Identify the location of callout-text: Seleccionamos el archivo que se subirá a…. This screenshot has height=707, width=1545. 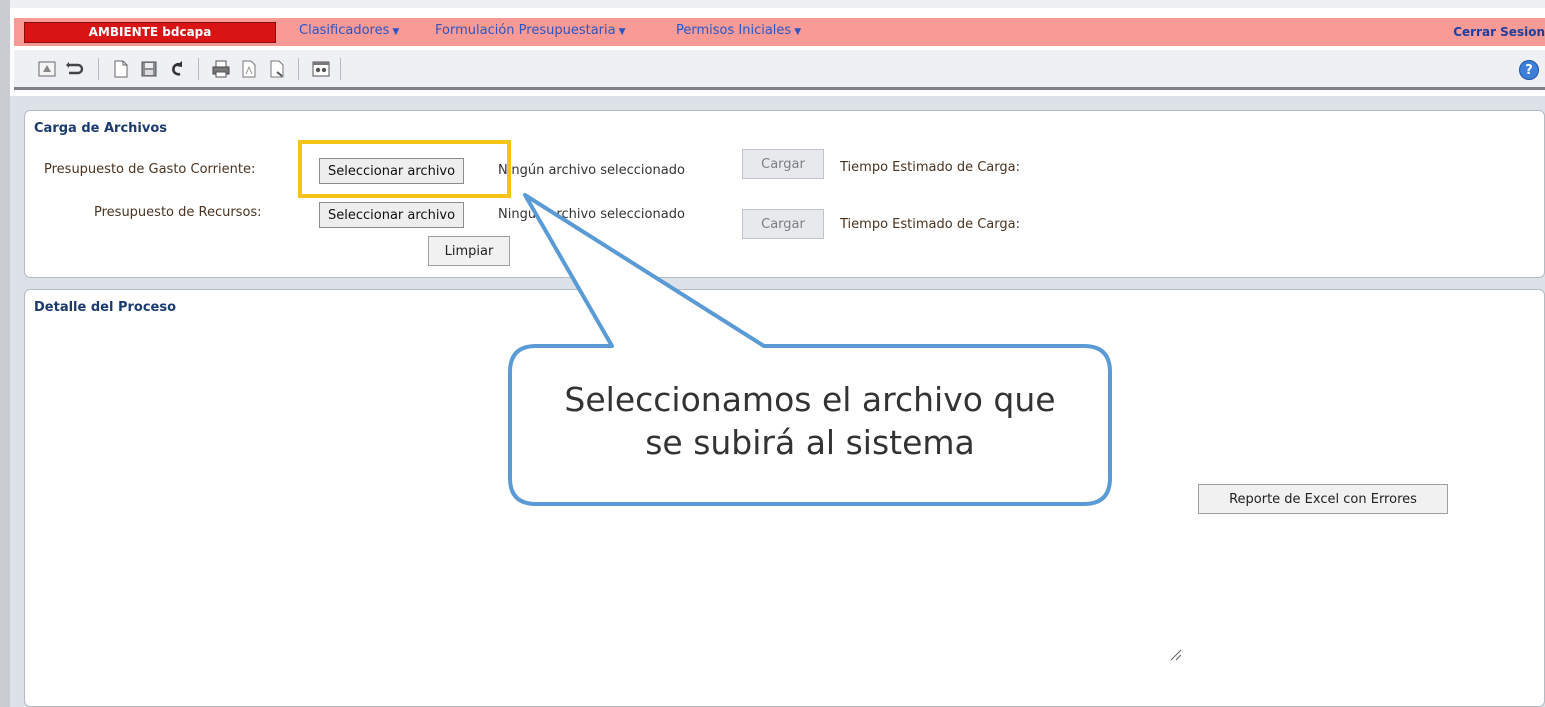
(810, 421).